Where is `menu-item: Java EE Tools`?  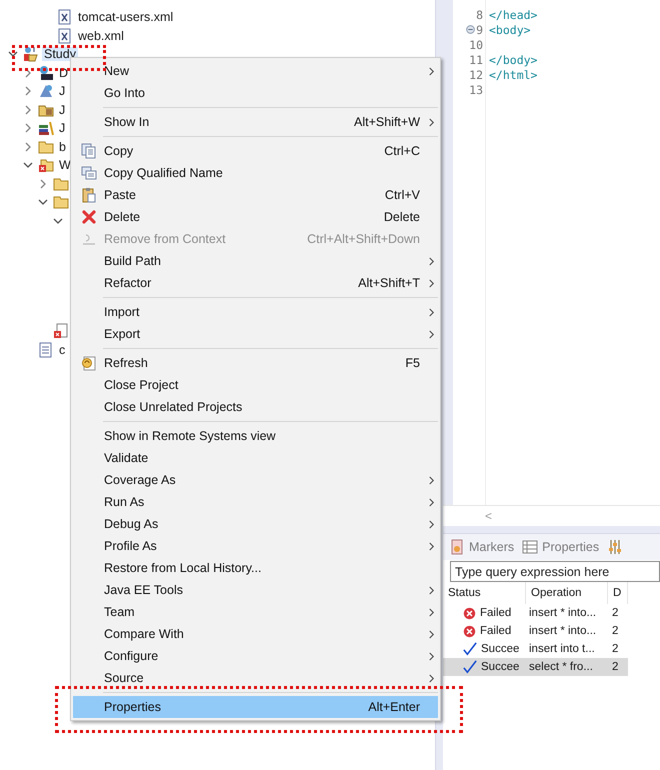 menu-item: Java EE Tools is located at coordinates (255, 590).